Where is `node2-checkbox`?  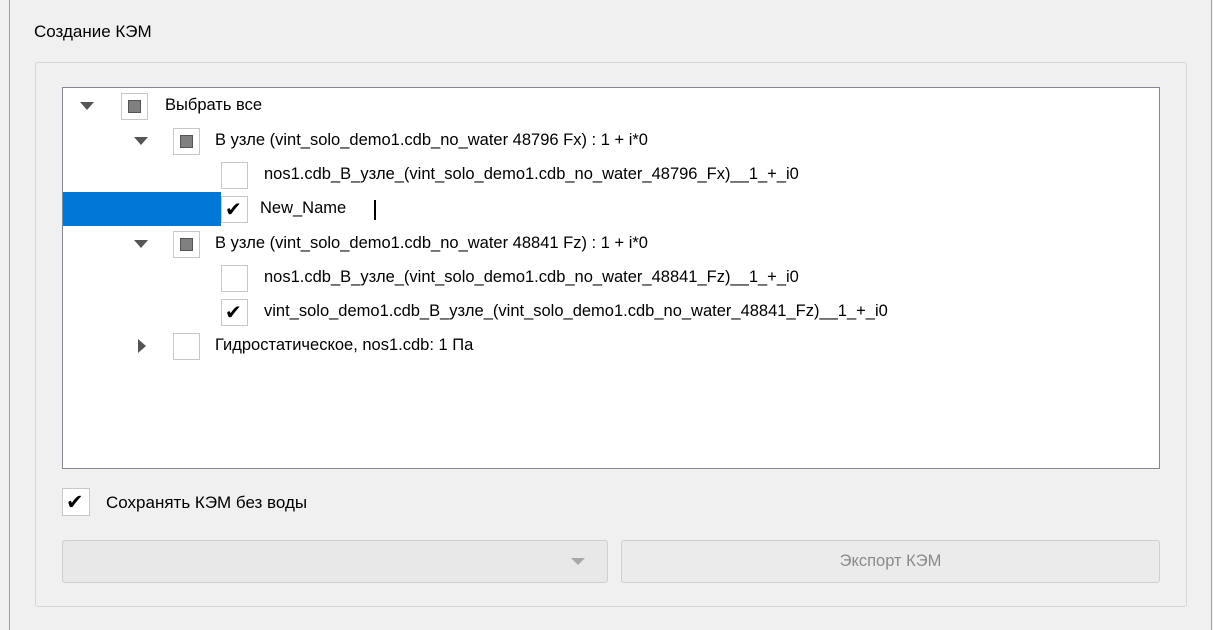
node2-checkbox is located at coordinates (186, 244).